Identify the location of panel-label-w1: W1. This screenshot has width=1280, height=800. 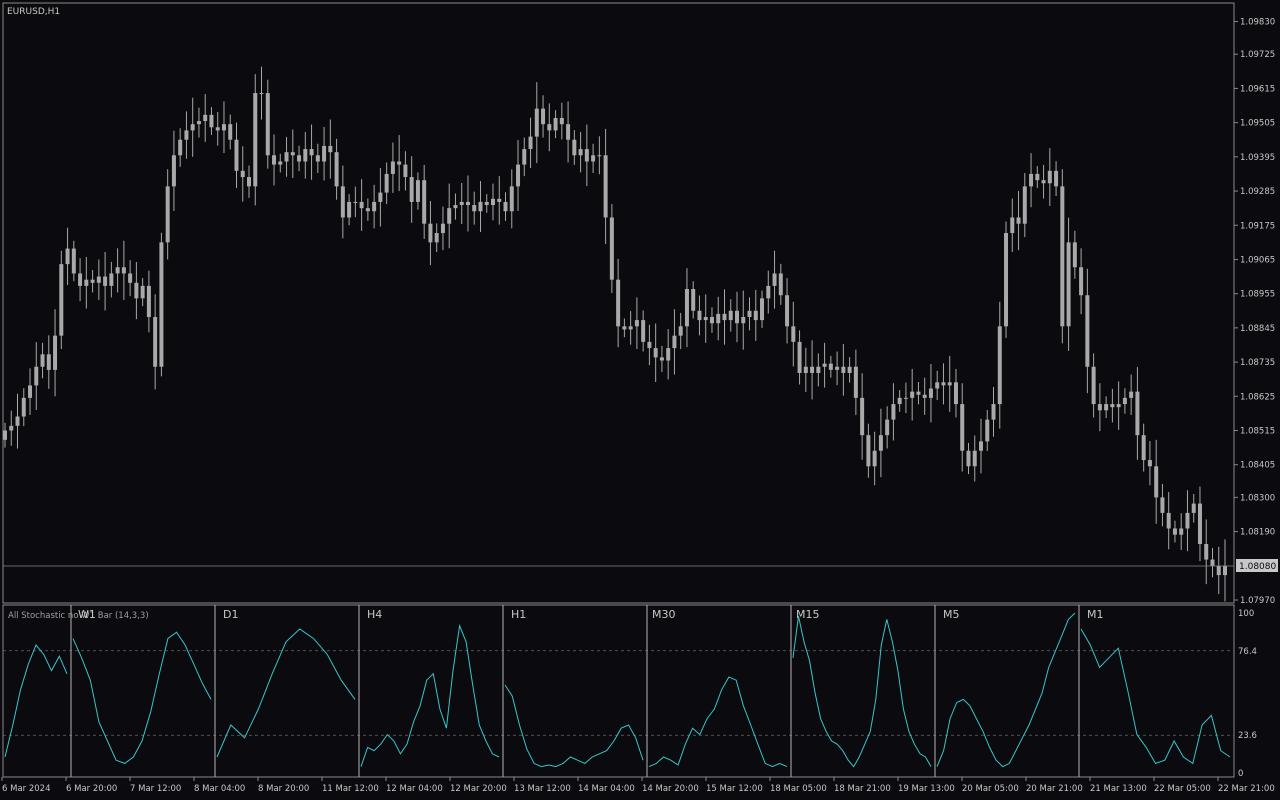
(87, 614).